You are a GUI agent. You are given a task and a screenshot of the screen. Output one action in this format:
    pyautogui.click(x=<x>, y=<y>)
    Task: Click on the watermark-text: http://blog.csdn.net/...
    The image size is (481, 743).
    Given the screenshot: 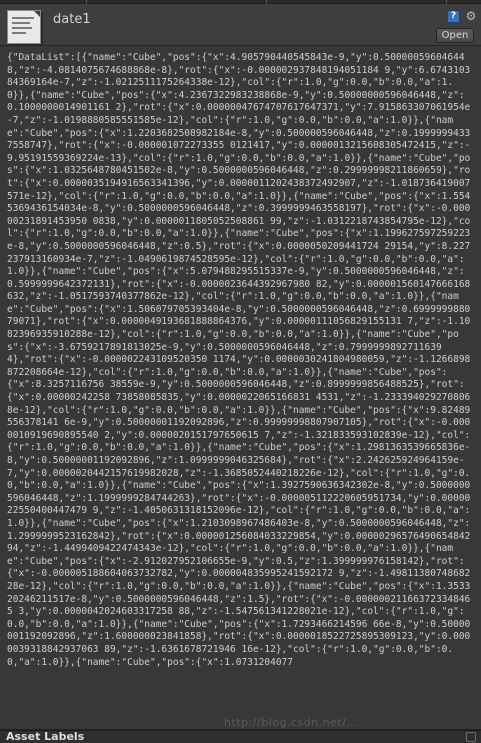 What is the action you would take?
    pyautogui.click(x=291, y=722)
    